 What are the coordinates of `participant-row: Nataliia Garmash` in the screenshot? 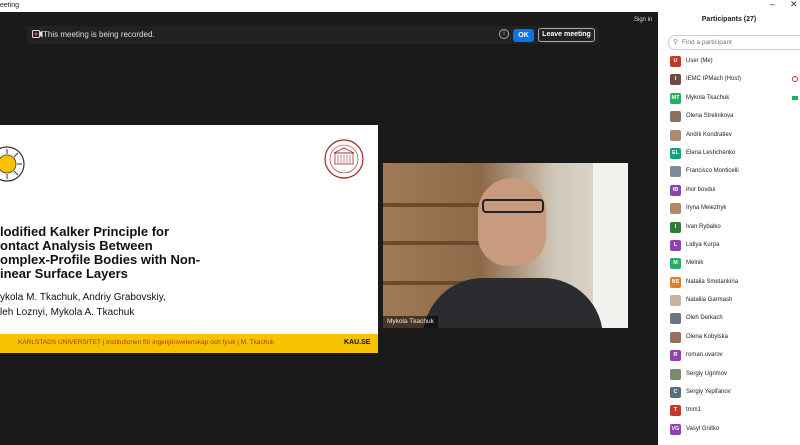 It's located at (729, 301).